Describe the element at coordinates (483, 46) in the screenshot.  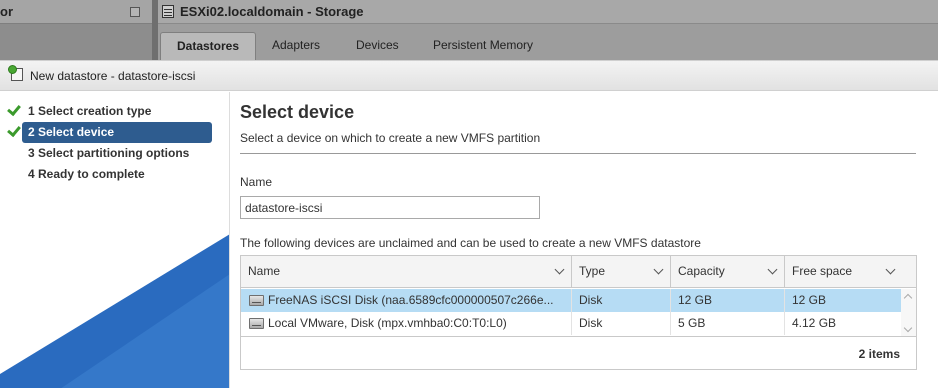
I see `tab-persistent-memory: Persistent Memory` at that location.